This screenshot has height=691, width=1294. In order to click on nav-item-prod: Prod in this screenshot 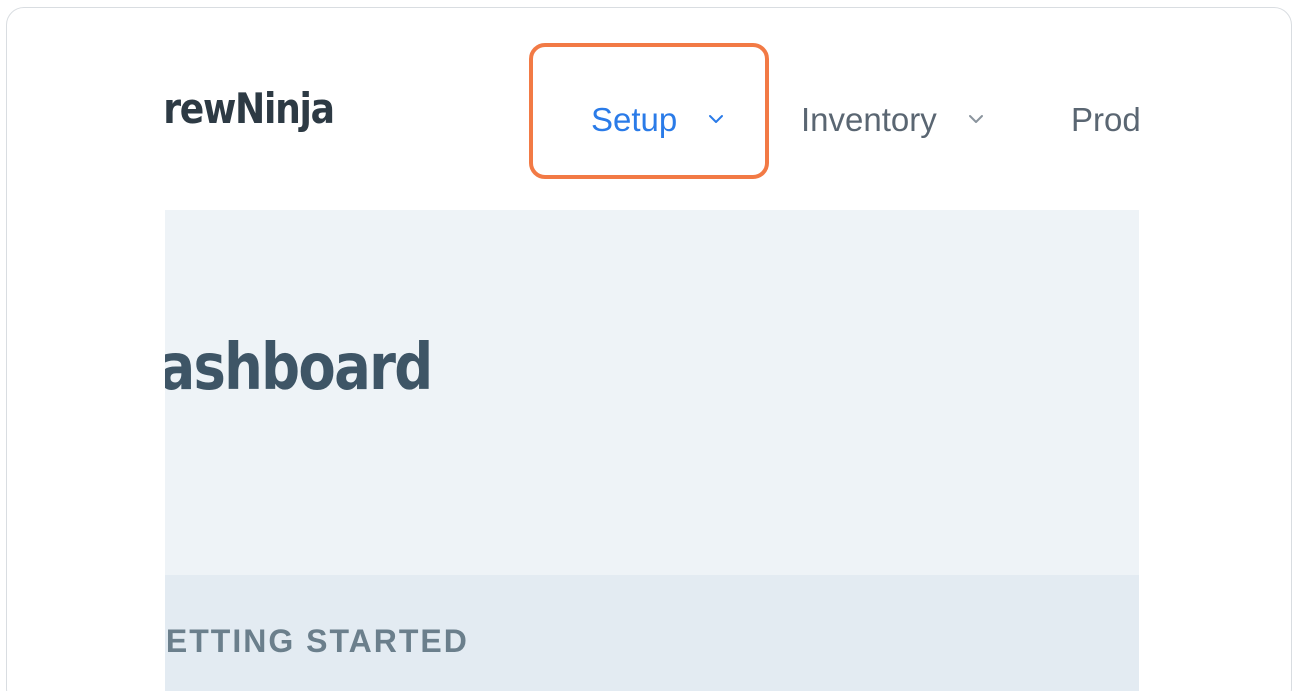, I will do `click(1105, 118)`.